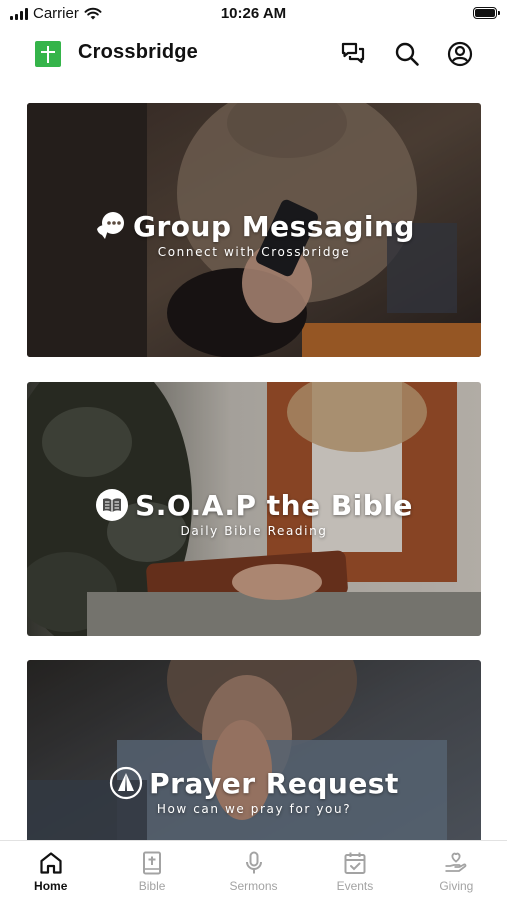 The height and width of the screenshot is (900, 507). What do you see at coordinates (456, 862) in the screenshot?
I see `giving-hand-icon` at bounding box center [456, 862].